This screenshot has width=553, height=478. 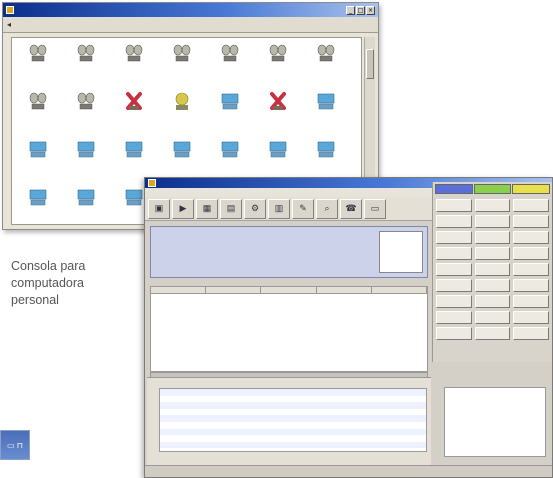 What do you see at coordinates (35, 300) in the screenshot?
I see `caption-line: personal` at bounding box center [35, 300].